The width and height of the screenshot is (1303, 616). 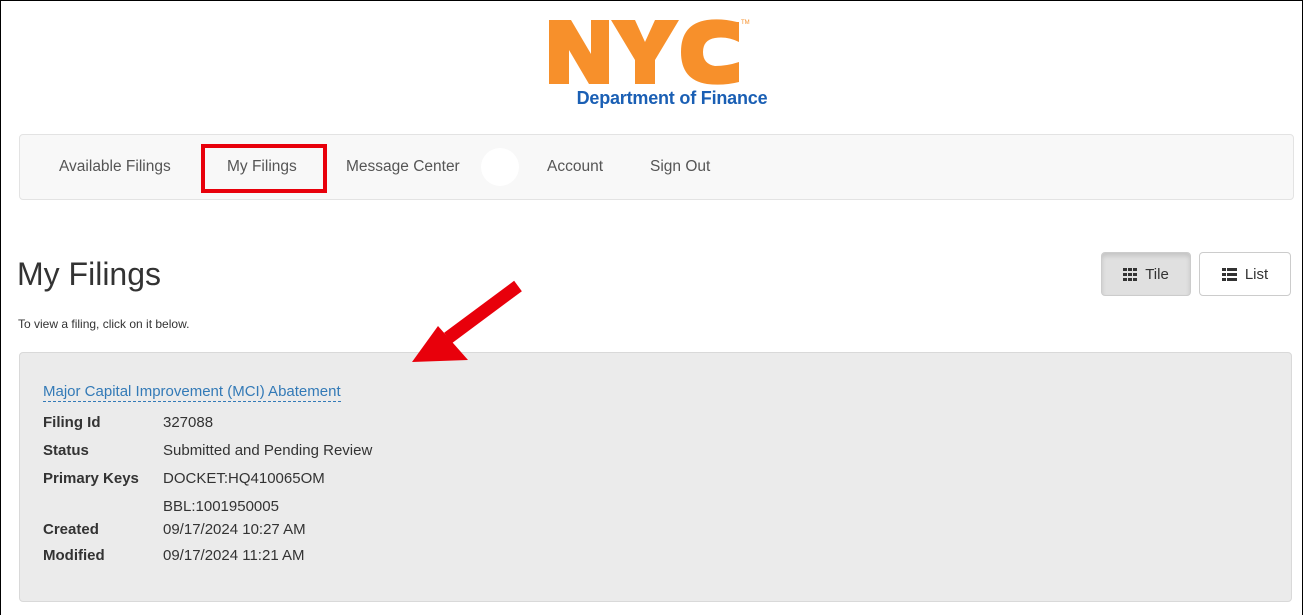 I want to click on modified-value: 09/17/2024 11:21 AM, so click(x=234, y=555).